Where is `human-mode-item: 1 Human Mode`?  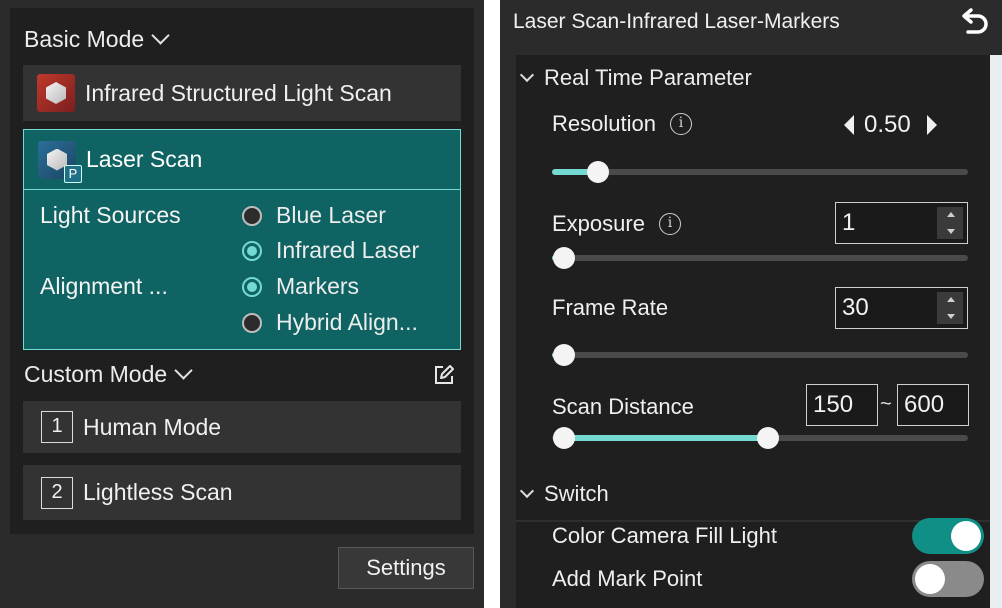 human-mode-item: 1 Human Mode is located at coordinates (242, 427).